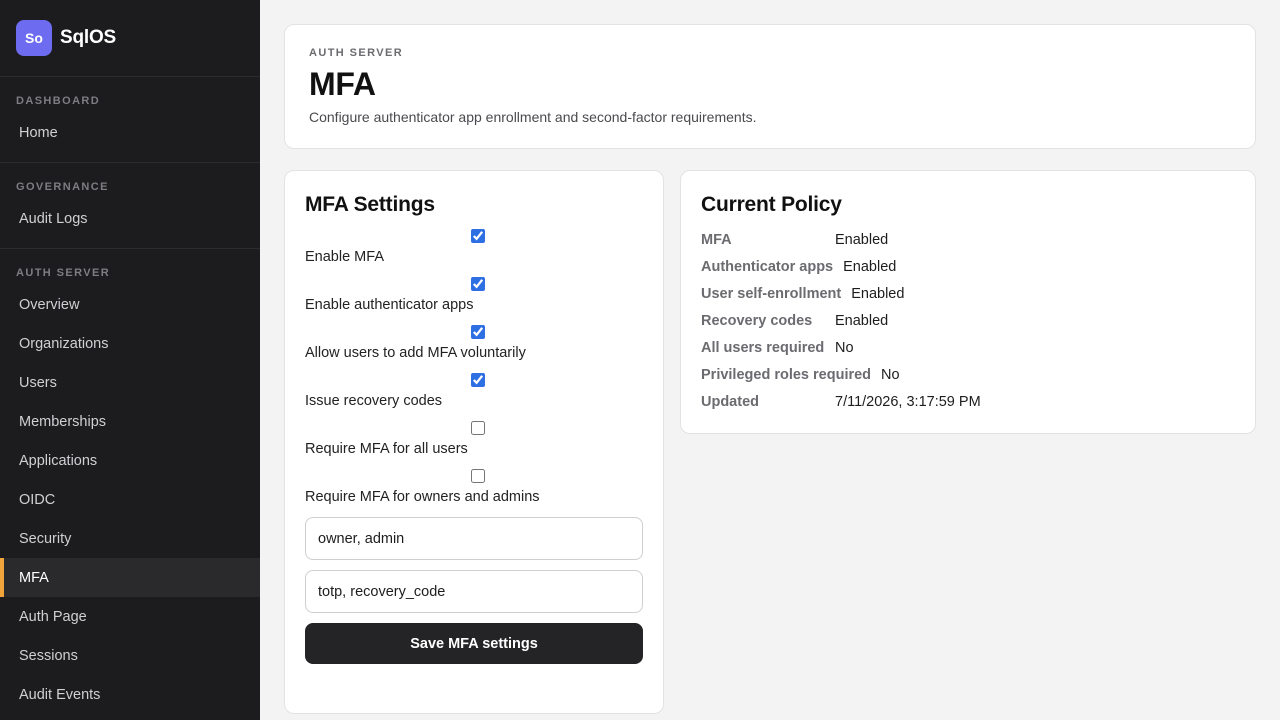 The image size is (1280, 720). What do you see at coordinates (130, 421) in the screenshot?
I see `sidebar-item-memberships: Memberships` at bounding box center [130, 421].